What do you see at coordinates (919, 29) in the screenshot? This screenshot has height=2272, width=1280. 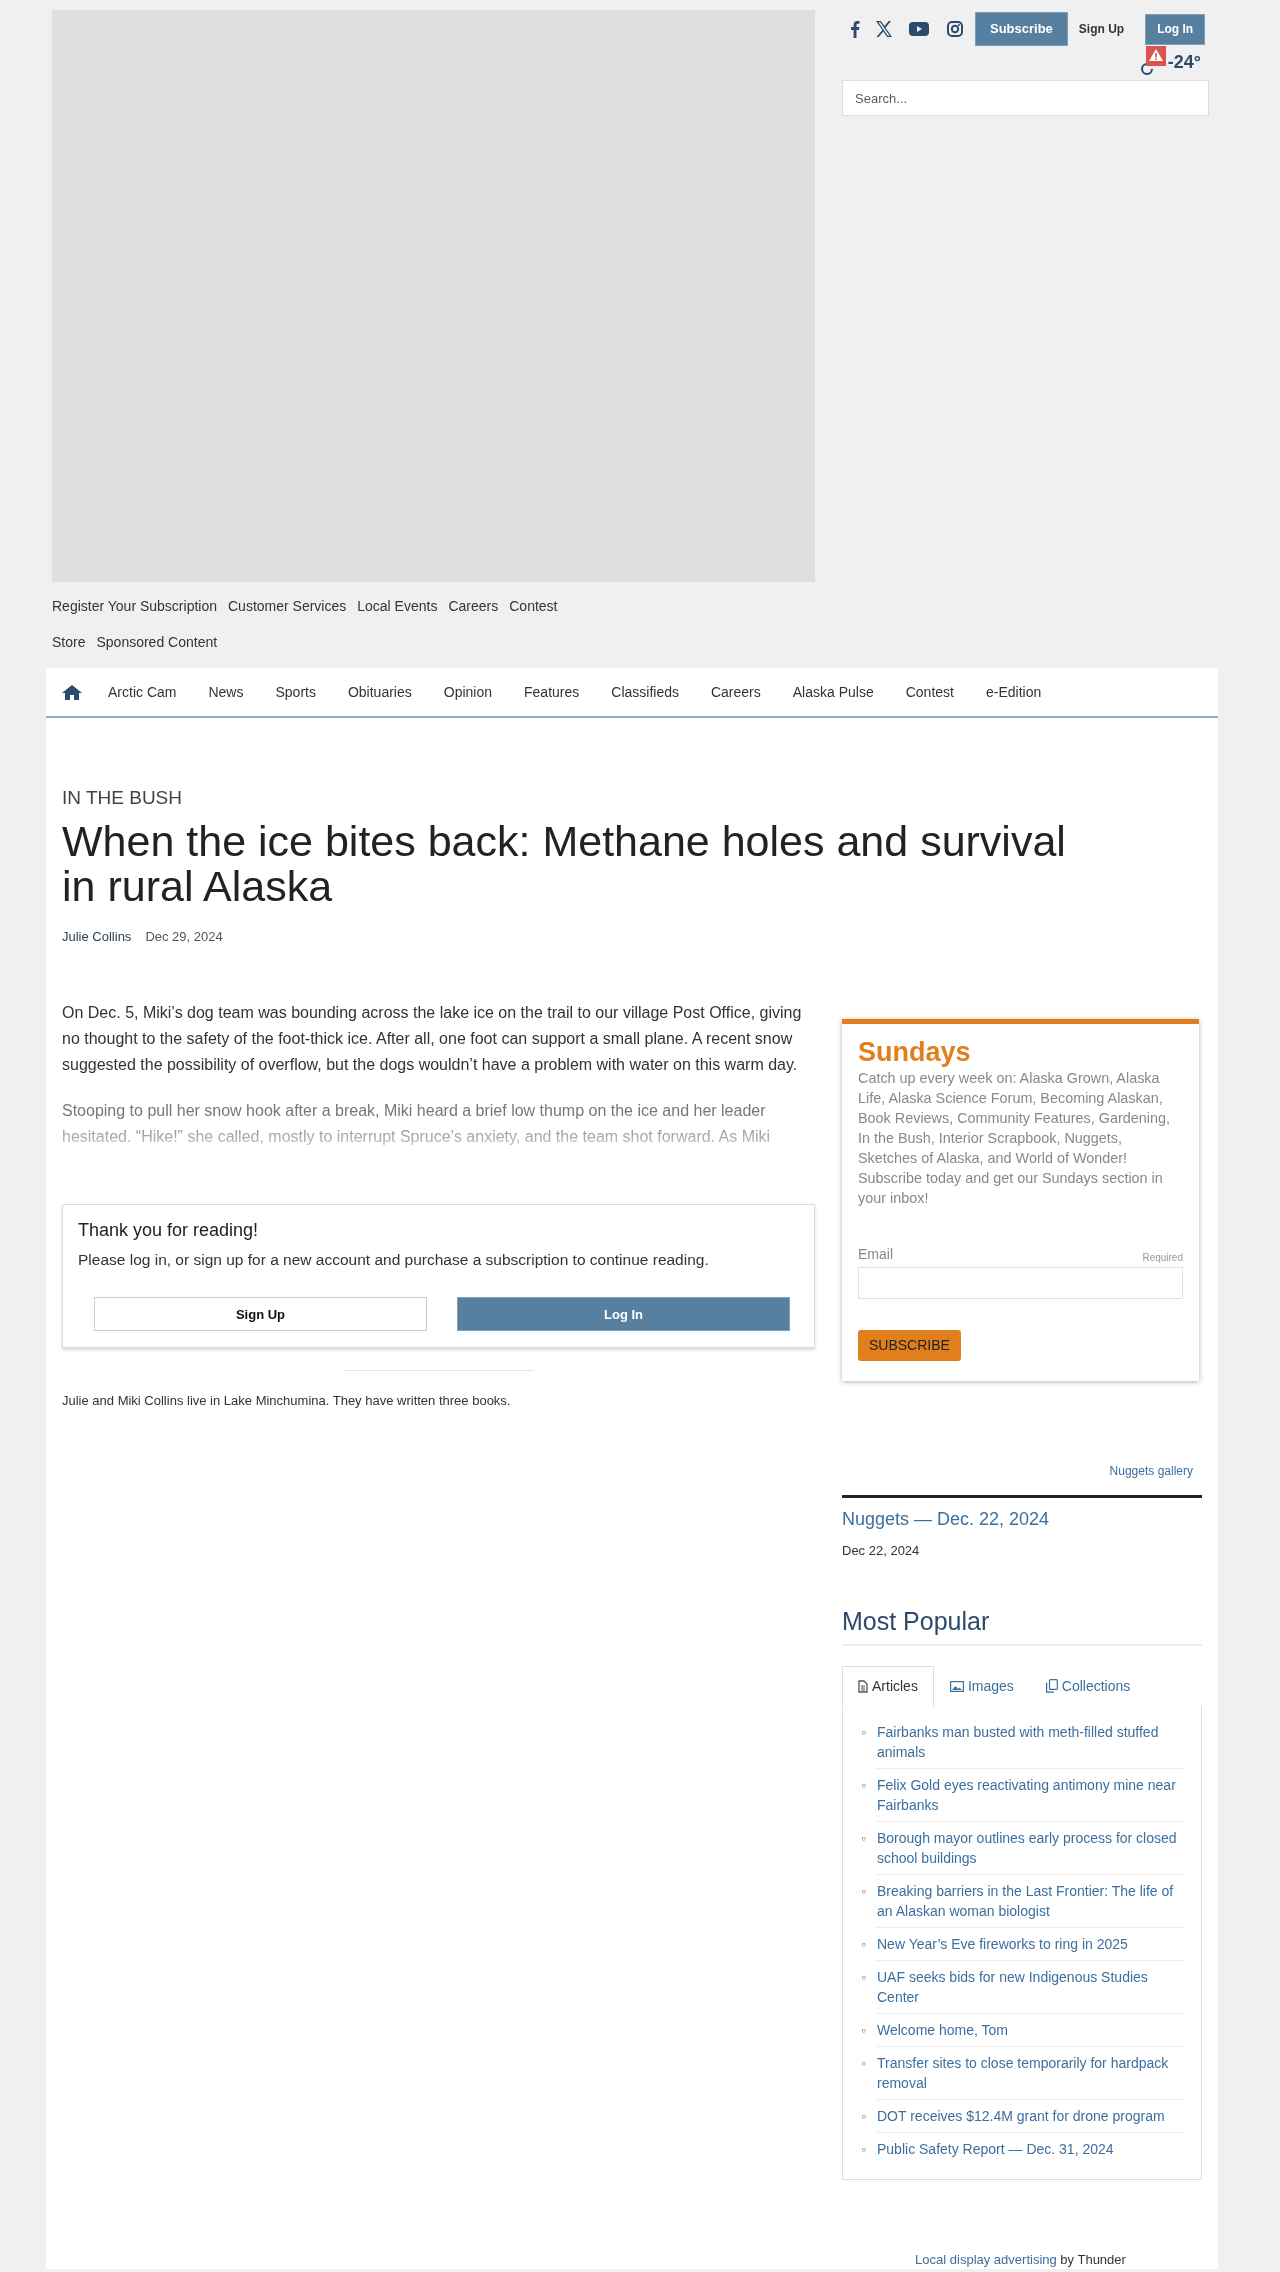 I see `youtube-icon` at bounding box center [919, 29].